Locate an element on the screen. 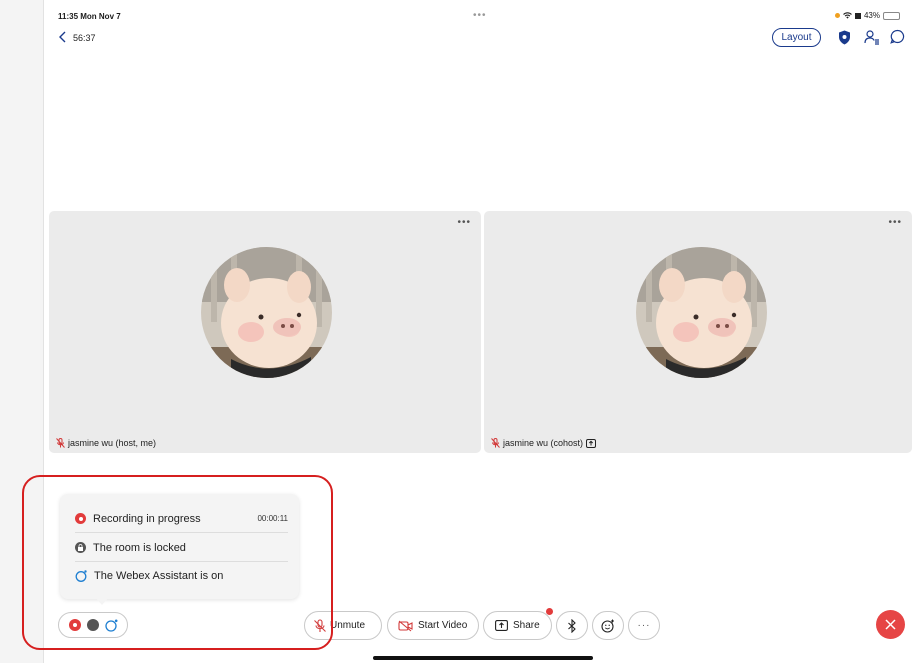  battery-percent: 43% is located at coordinates (871, 15).